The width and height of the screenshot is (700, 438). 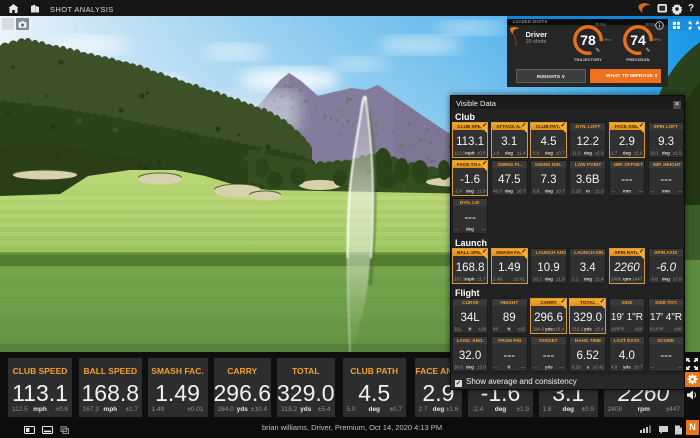 What do you see at coordinates (638, 40) in the screenshot?
I see `svg-text: 74` at bounding box center [638, 40].